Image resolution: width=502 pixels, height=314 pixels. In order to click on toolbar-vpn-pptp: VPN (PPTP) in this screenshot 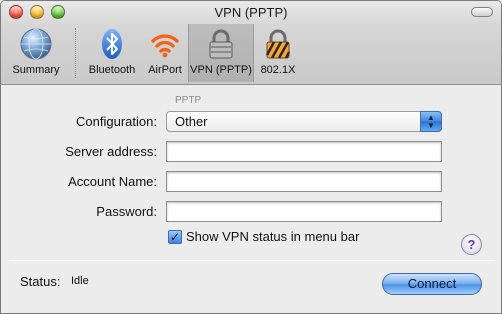, I will do `click(221, 53)`.